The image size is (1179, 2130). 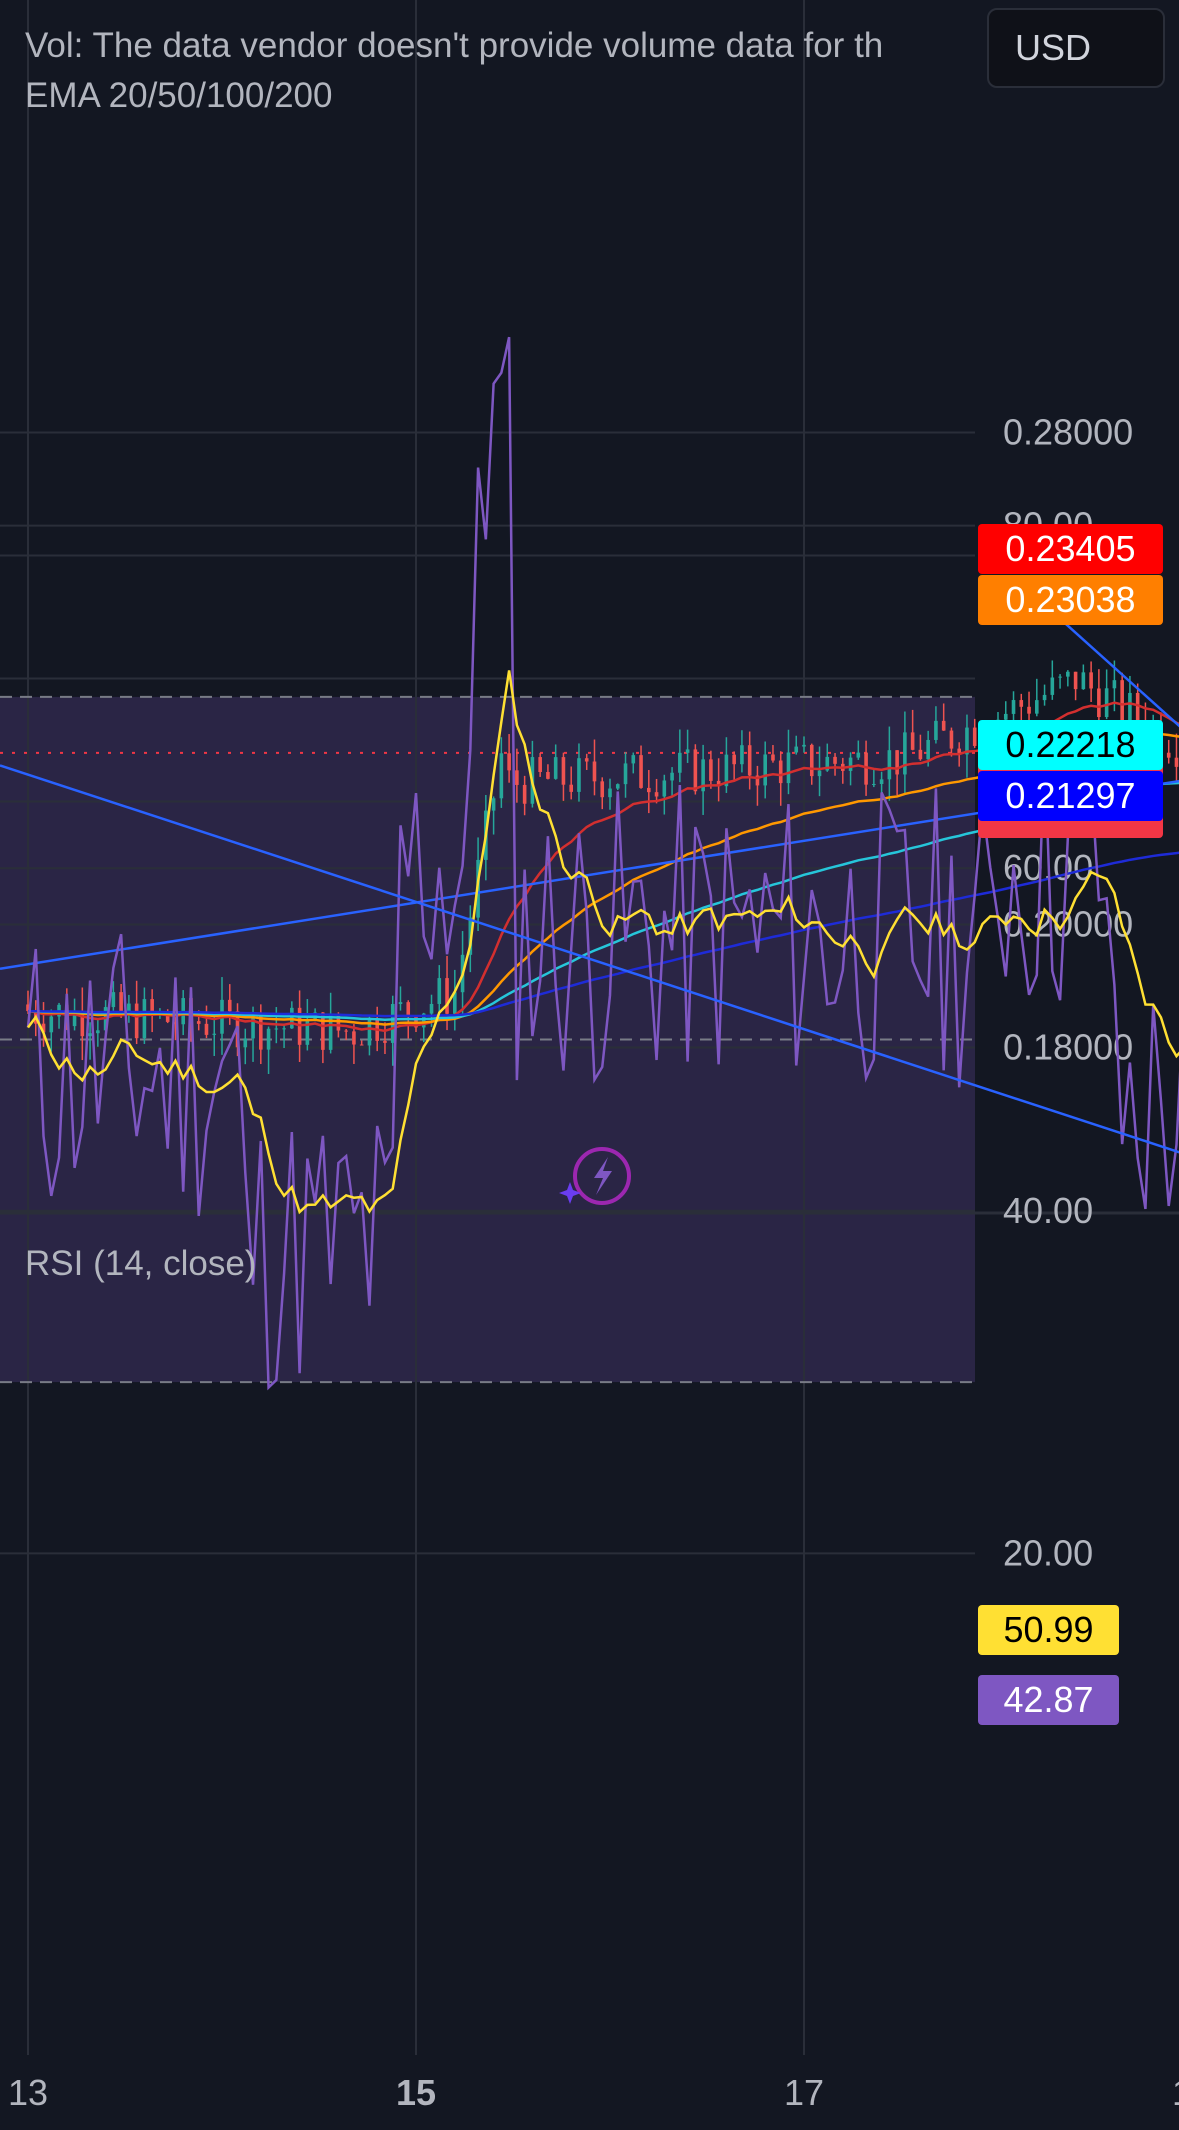 What do you see at coordinates (416, 2092) in the screenshot?
I see `time-axis-label: 15` at bounding box center [416, 2092].